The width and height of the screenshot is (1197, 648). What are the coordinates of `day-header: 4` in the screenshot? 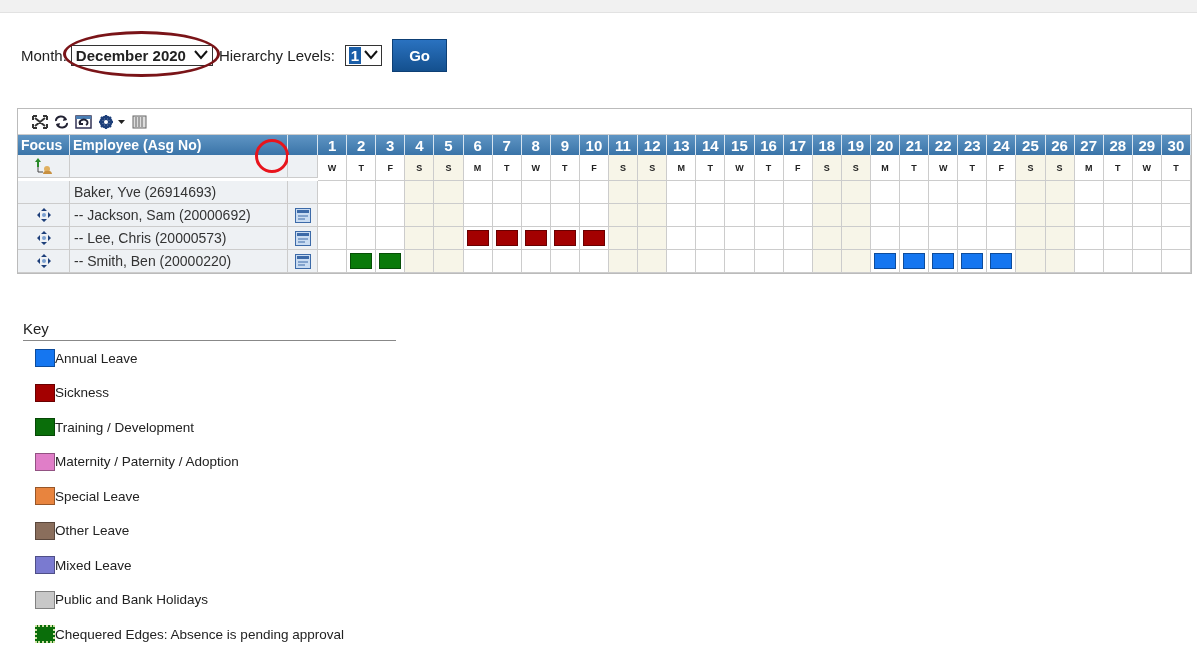 It's located at (420, 145).